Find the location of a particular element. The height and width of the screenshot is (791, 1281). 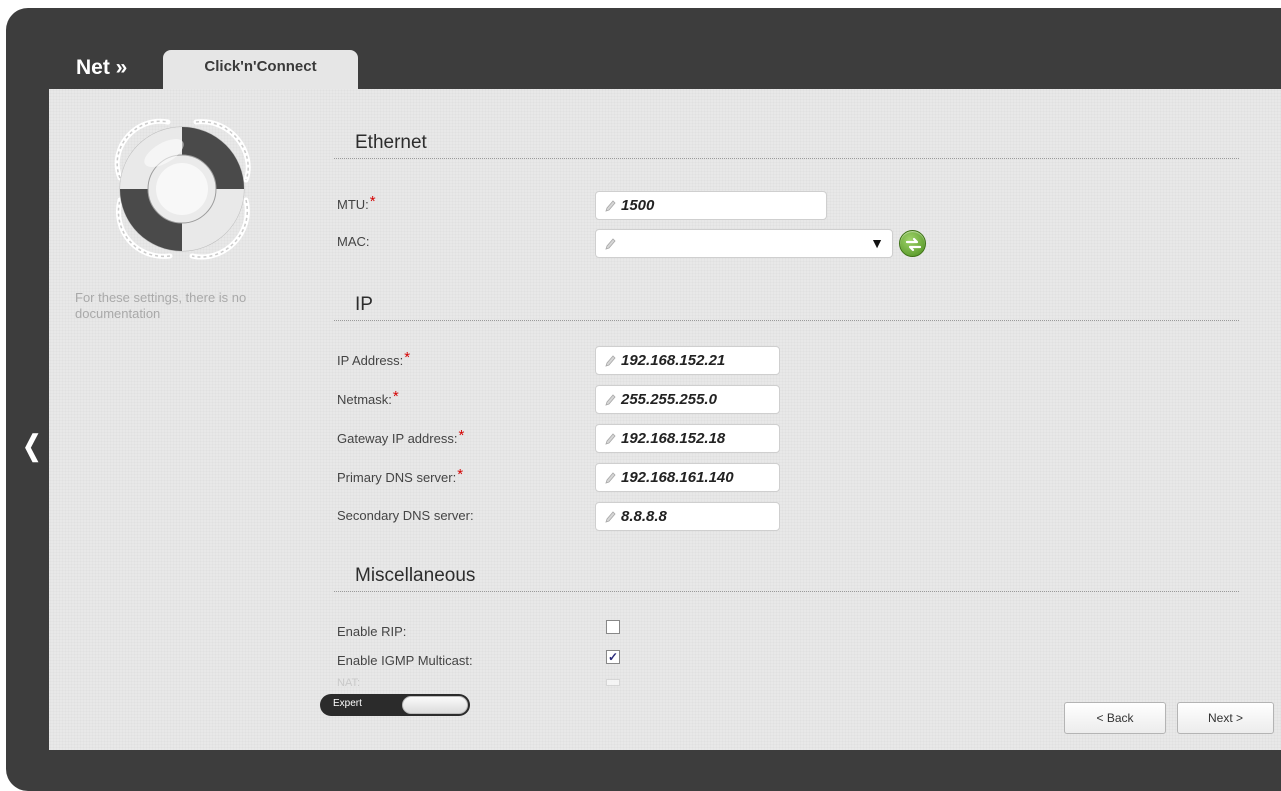

ip-address-label: IP Address:* is located at coordinates (374, 359).